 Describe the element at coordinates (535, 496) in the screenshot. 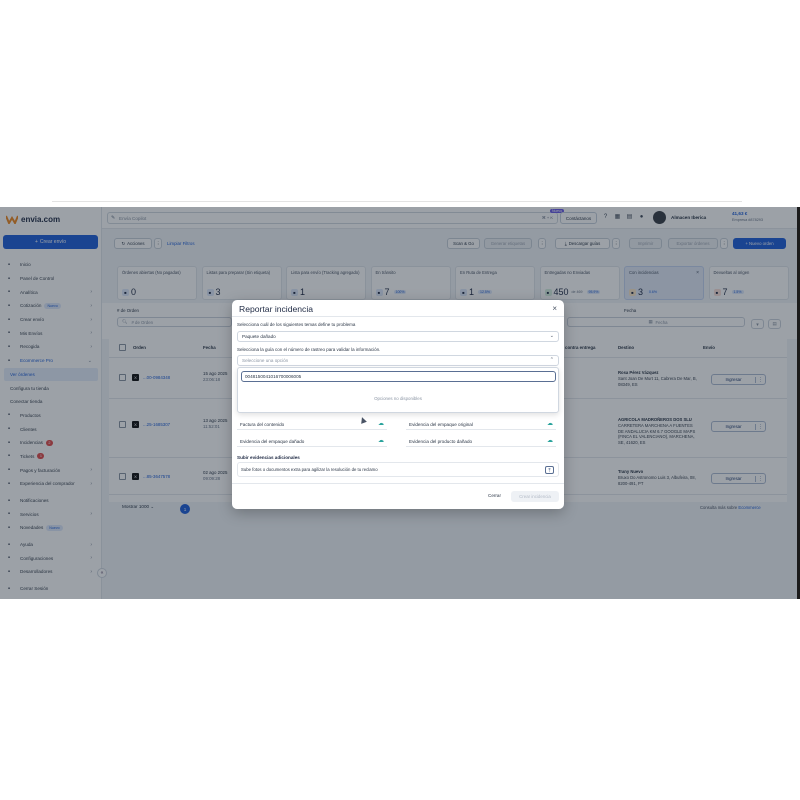

I see `create-incident-button: Crear incidencia` at that location.